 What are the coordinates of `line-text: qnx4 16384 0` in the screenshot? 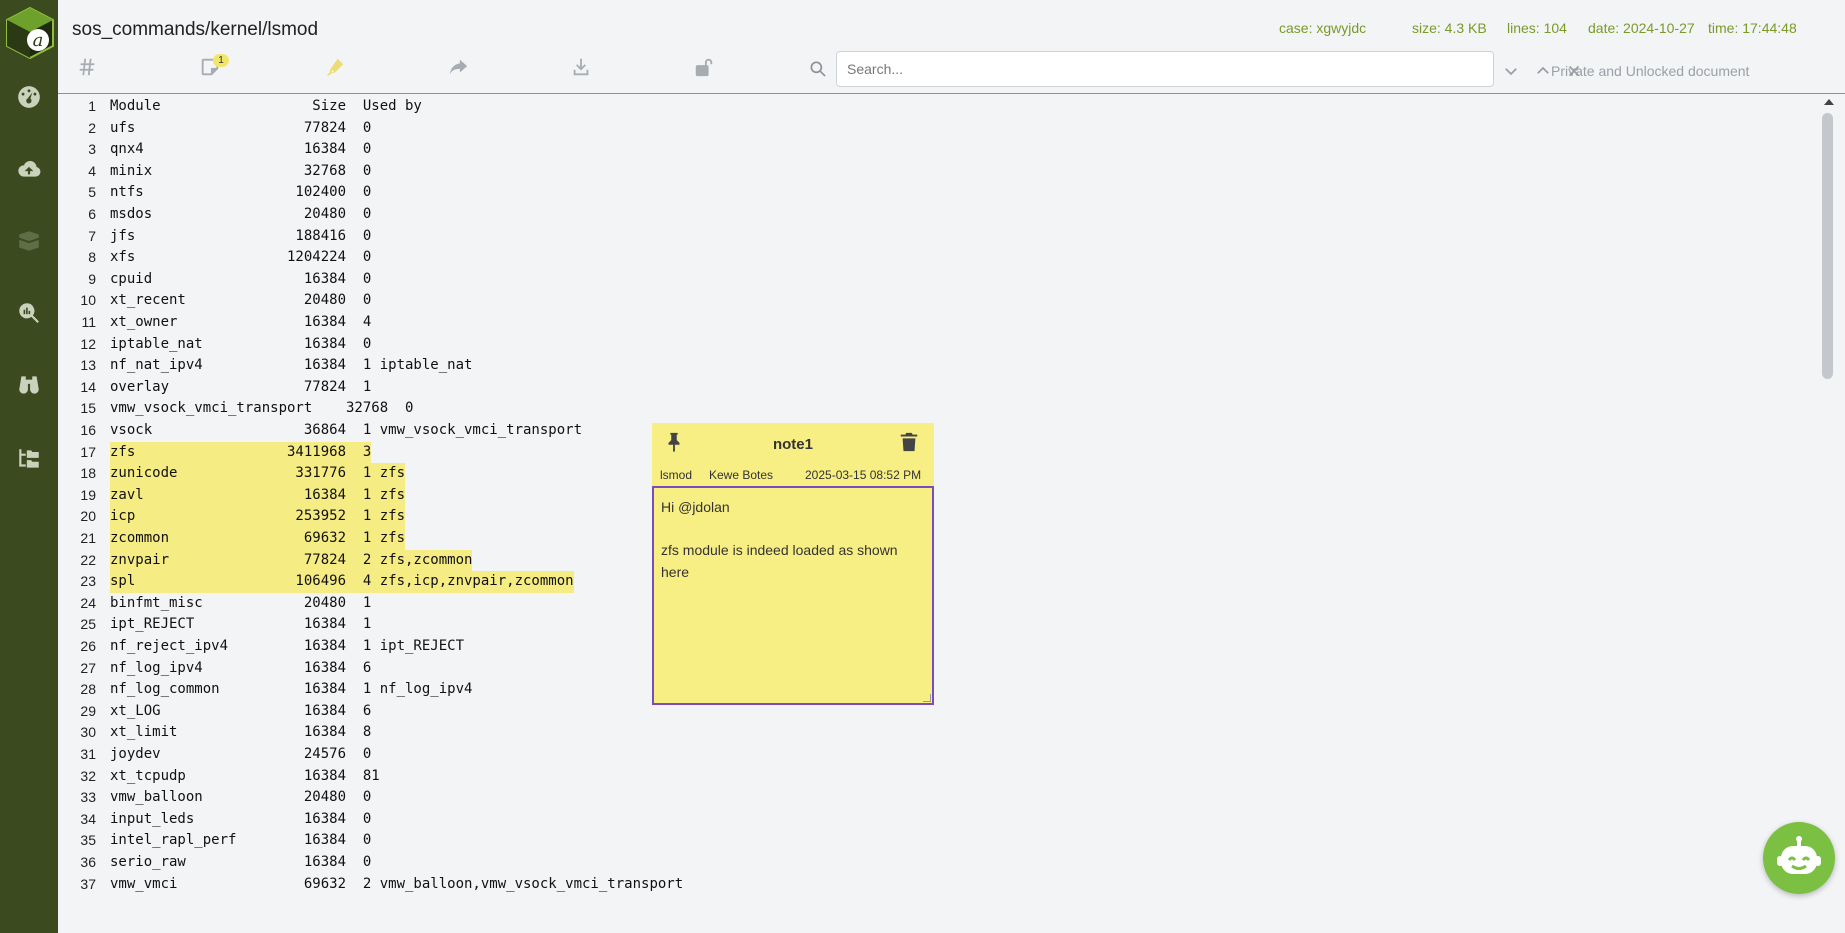 It's located at (241, 149).